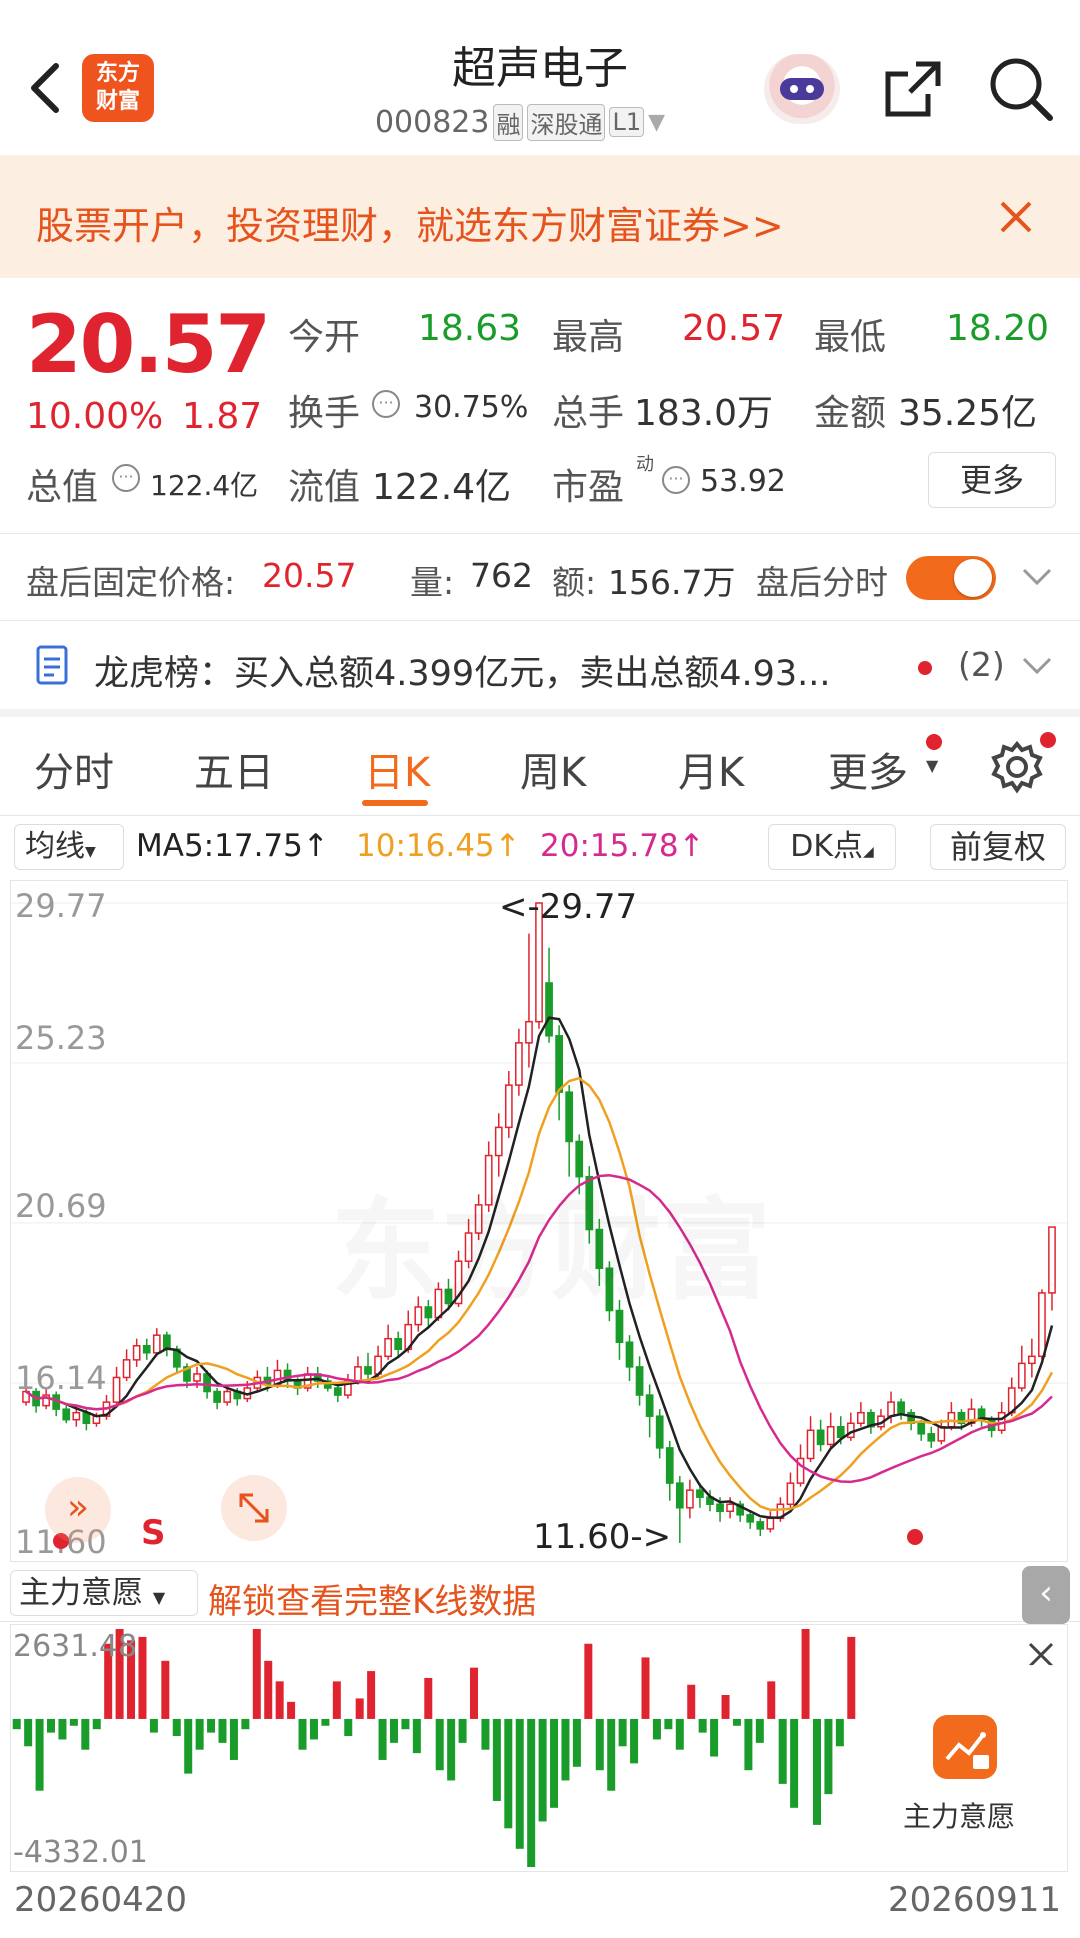 This screenshot has width=1080, height=1938. Describe the element at coordinates (81, 1593) in the screenshot. I see `main-force-selector-label: 主力意愿` at that location.